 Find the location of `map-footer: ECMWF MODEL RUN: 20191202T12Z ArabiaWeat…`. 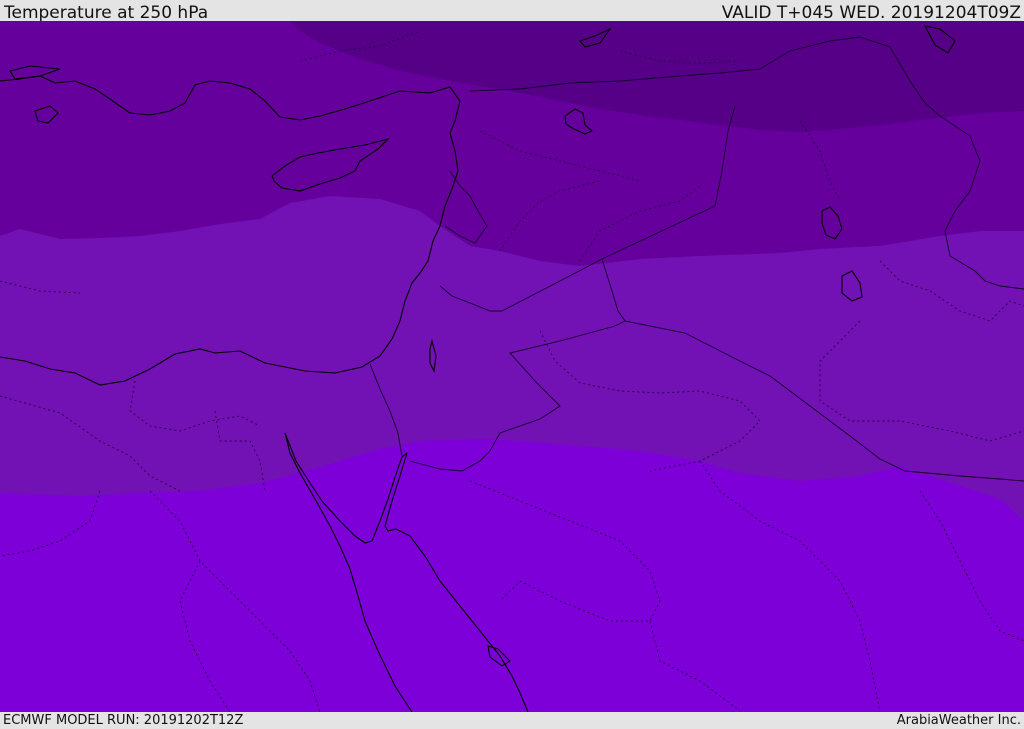

map-footer: ECMWF MODEL RUN: 20191202T12Z ArabiaWeat… is located at coordinates (512, 720).